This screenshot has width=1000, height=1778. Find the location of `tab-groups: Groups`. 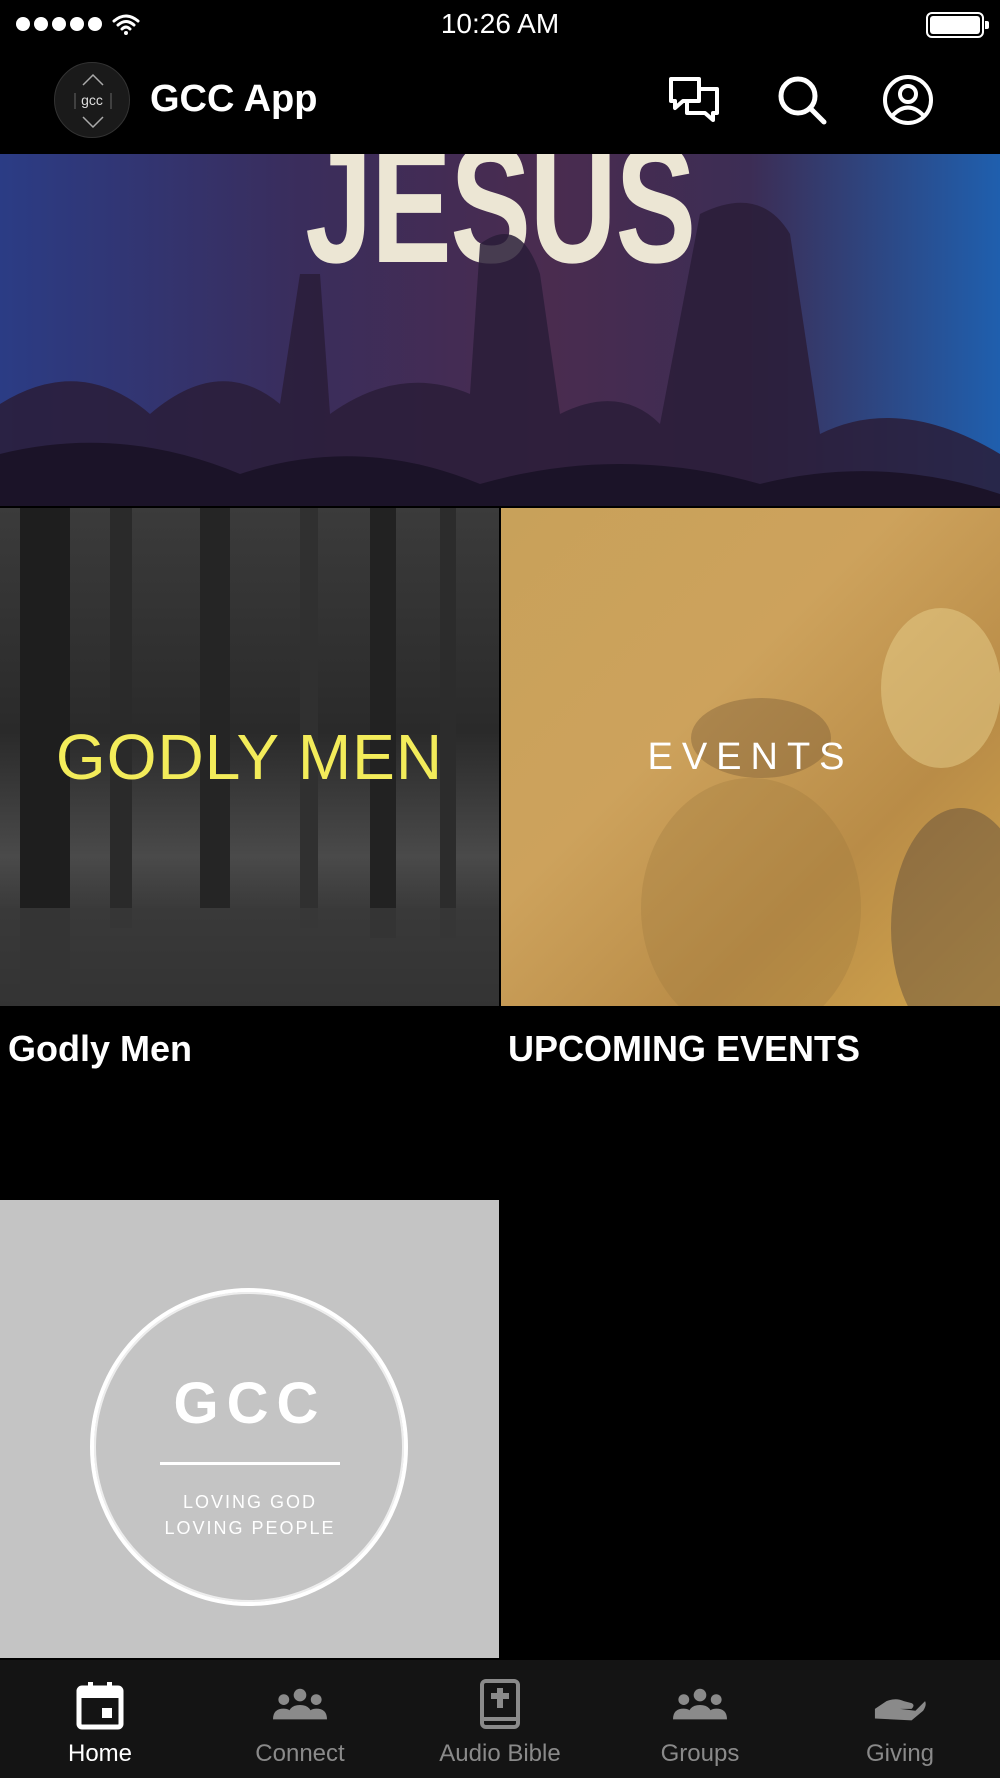

tab-groups: Groups is located at coordinates (700, 1719).